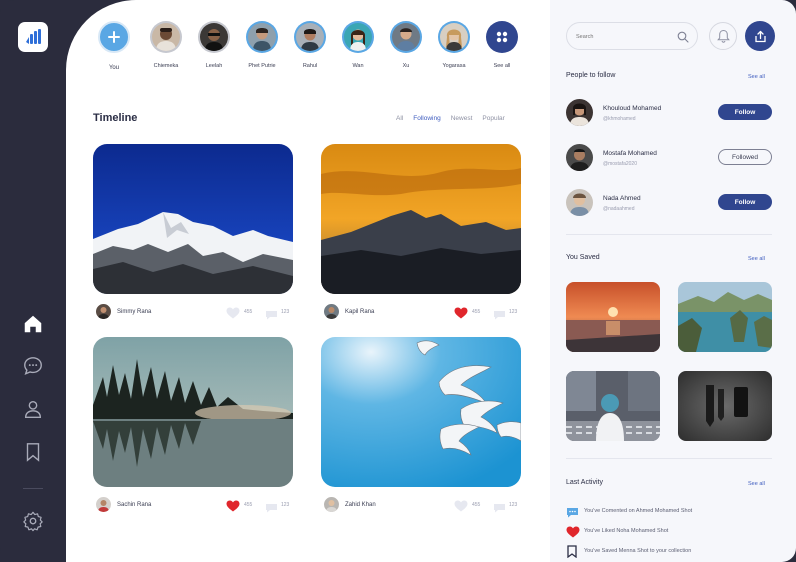 The width and height of the screenshot is (796, 562). What do you see at coordinates (422, 505) in the screenshot?
I see `post-meta: Zahid Khan 455 123` at bounding box center [422, 505].